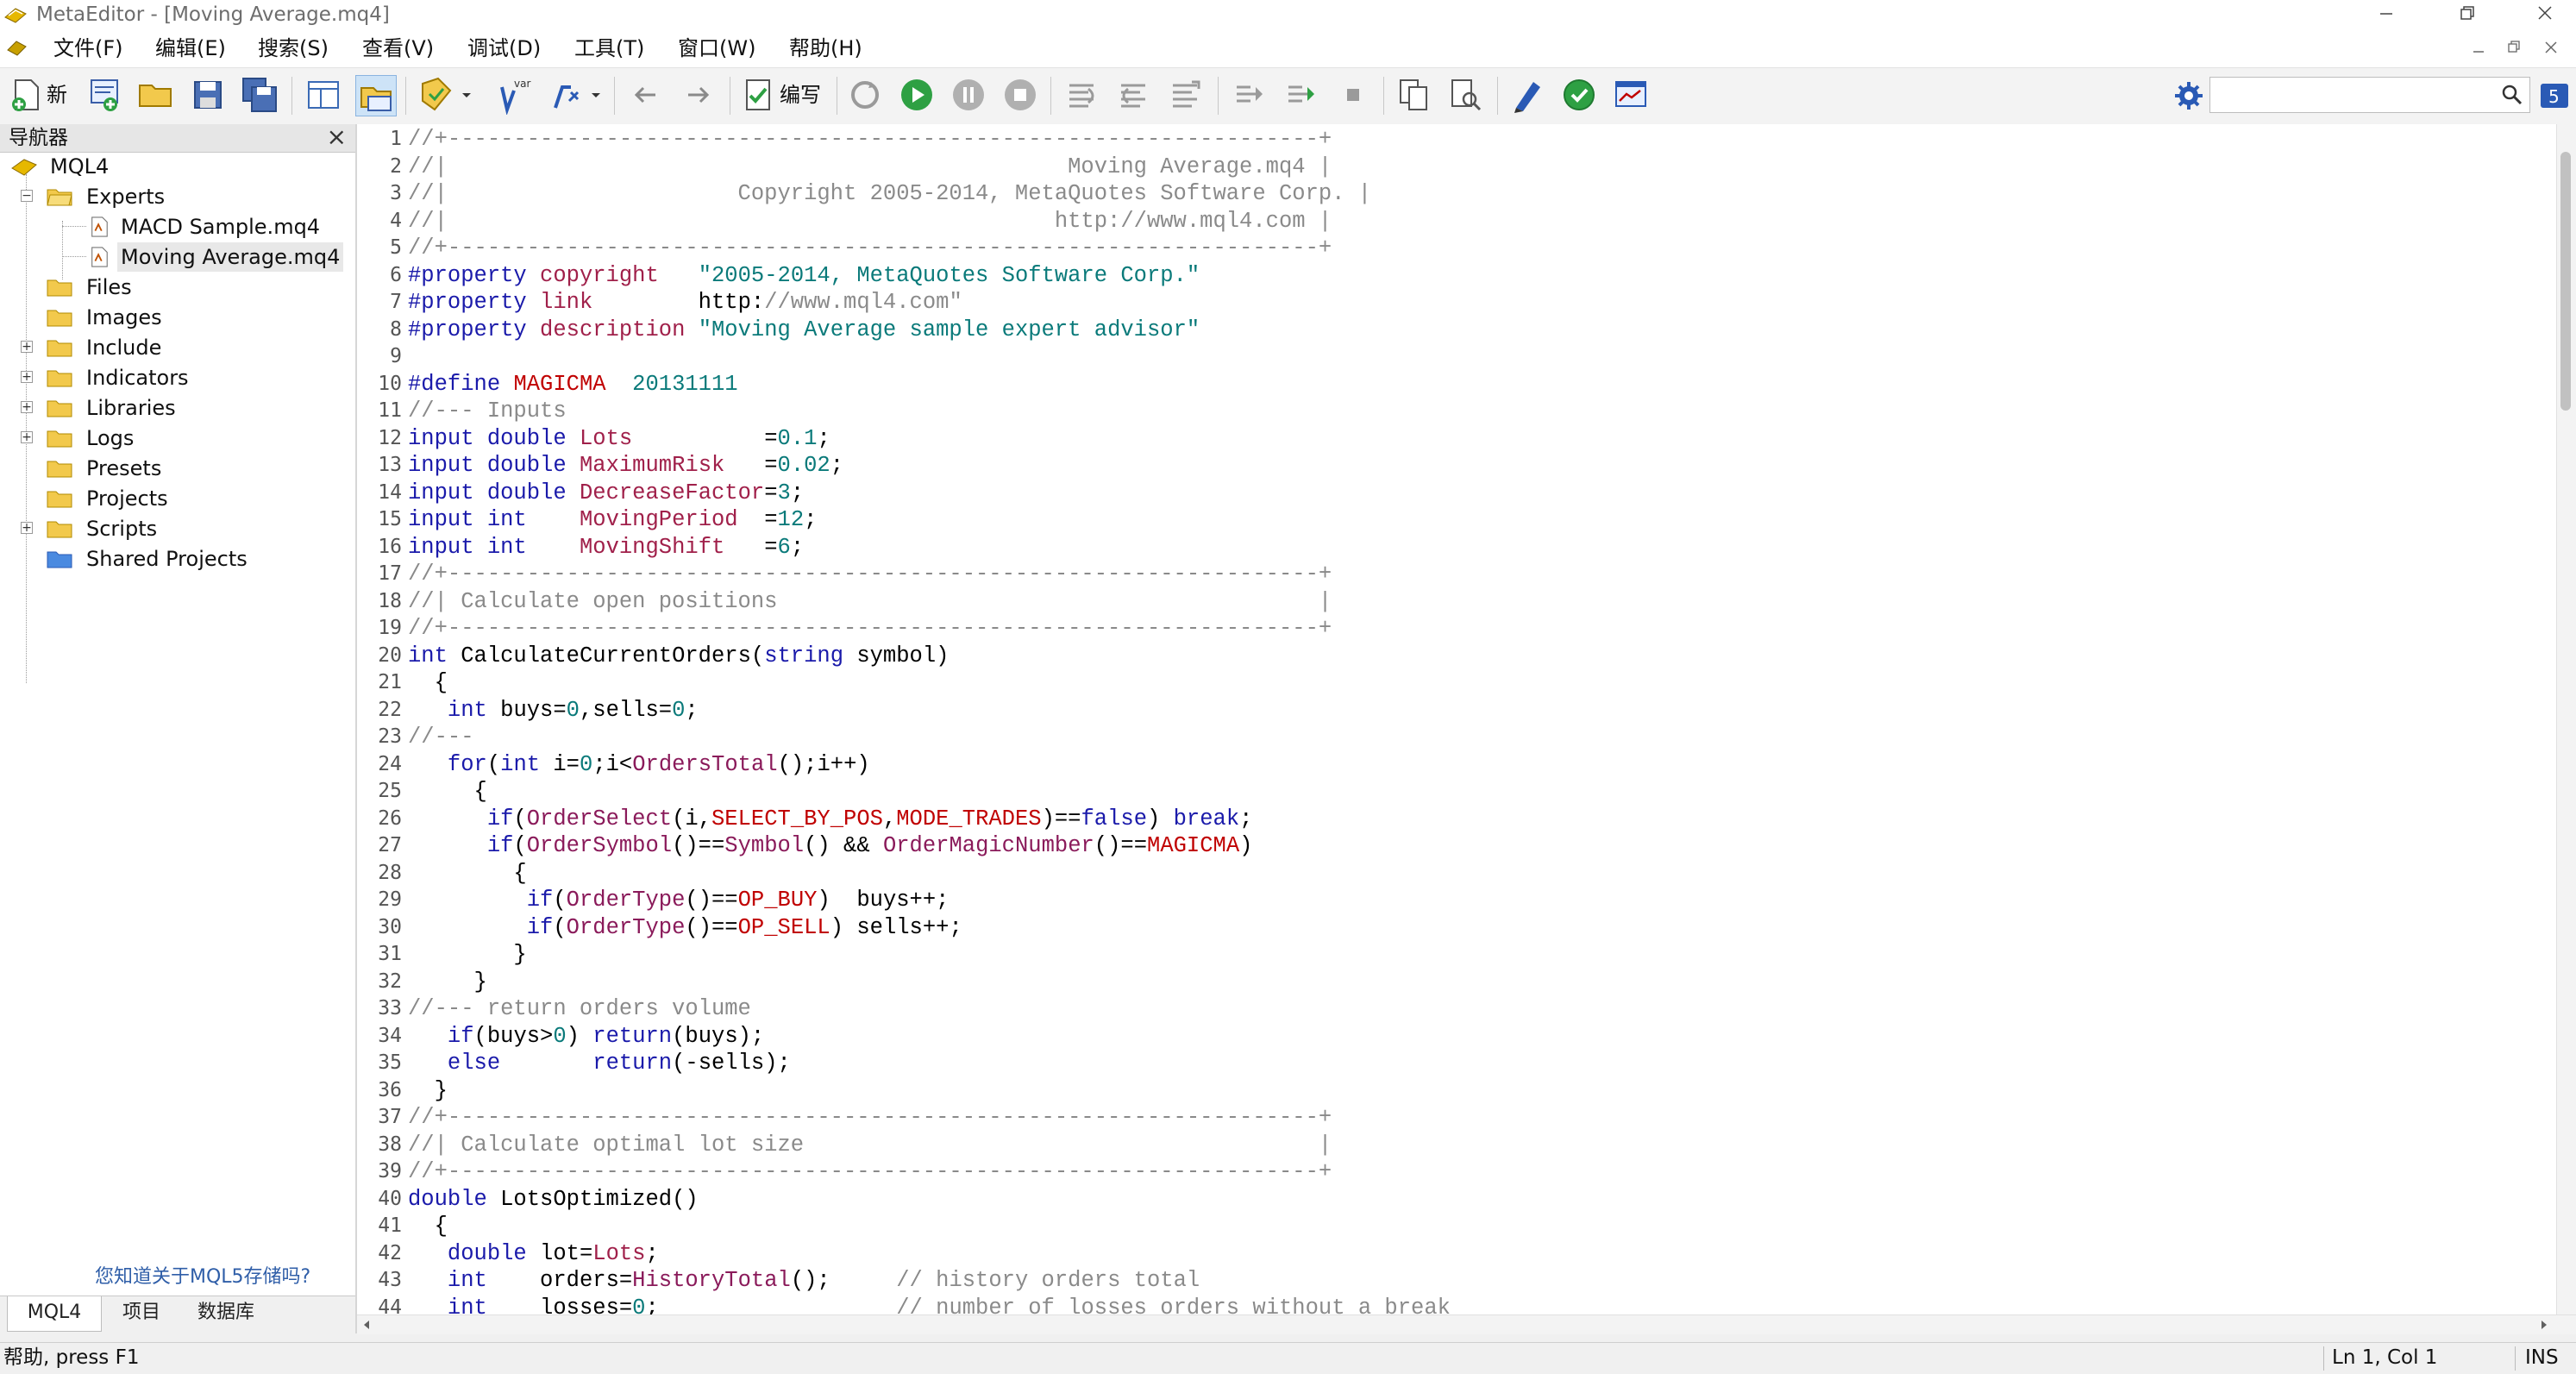 This screenshot has width=2576, height=1374. Describe the element at coordinates (366, 1325) in the screenshot. I see `scroll-left-icon` at that location.